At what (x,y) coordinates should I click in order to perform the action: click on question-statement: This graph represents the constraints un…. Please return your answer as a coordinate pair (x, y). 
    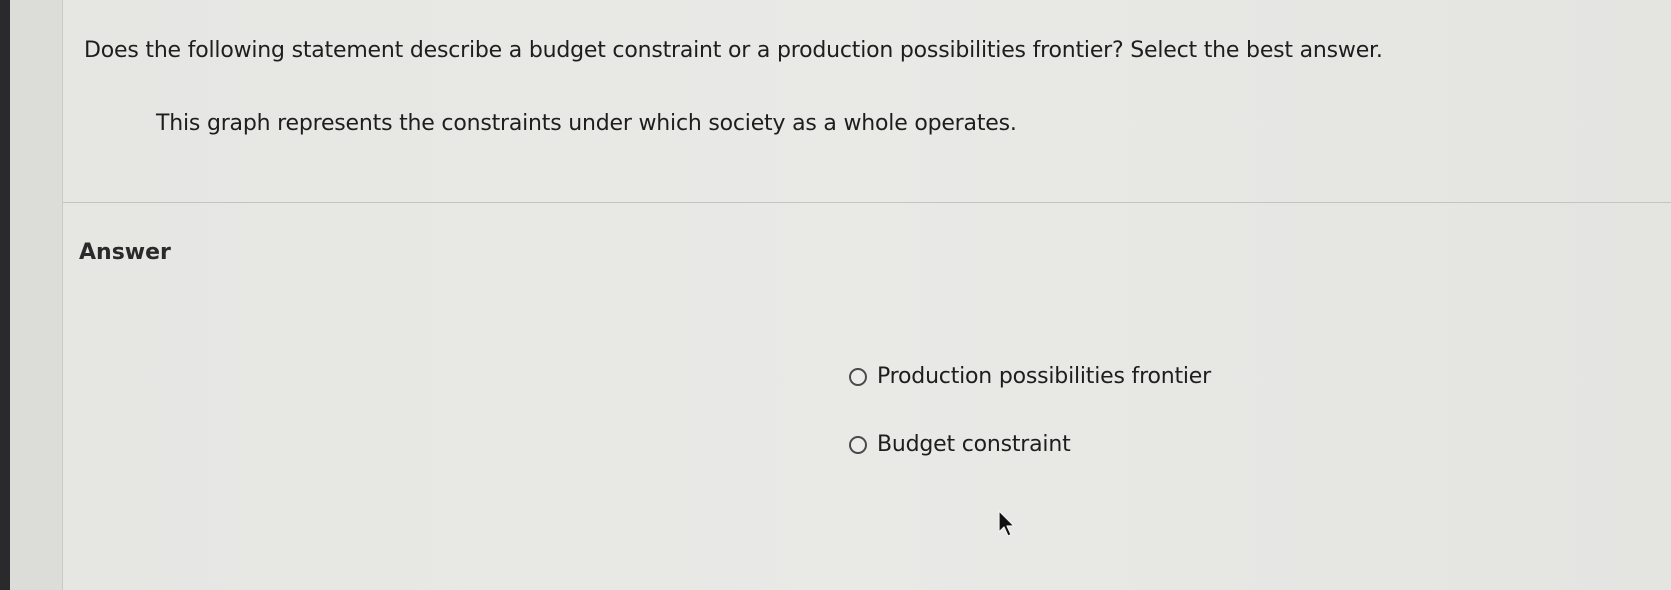
    Looking at the image, I should click on (586, 123).